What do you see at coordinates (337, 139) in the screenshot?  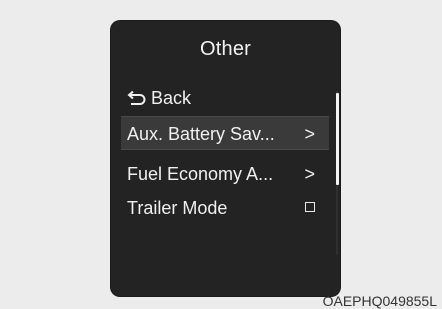 I see `scrollbar-thumb` at bounding box center [337, 139].